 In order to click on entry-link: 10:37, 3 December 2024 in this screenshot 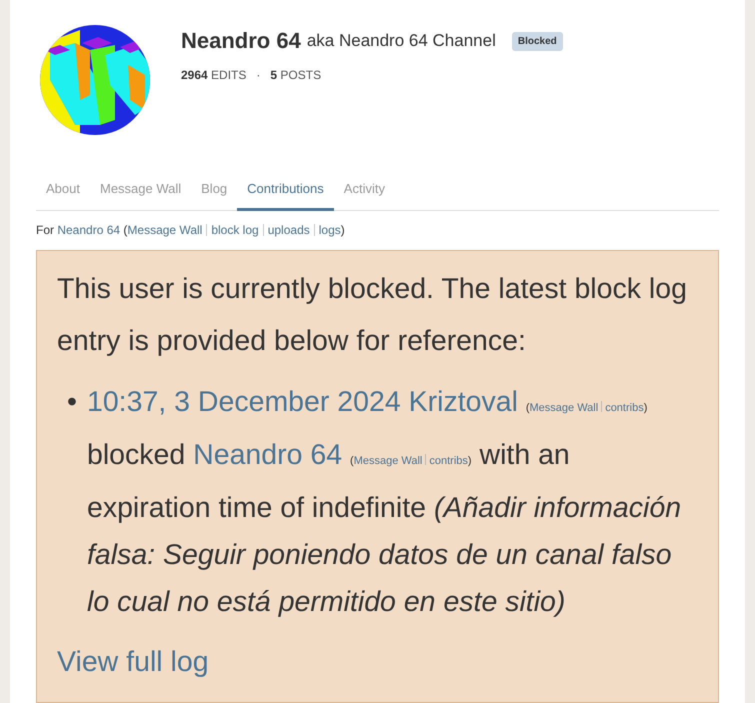, I will do `click(243, 402)`.